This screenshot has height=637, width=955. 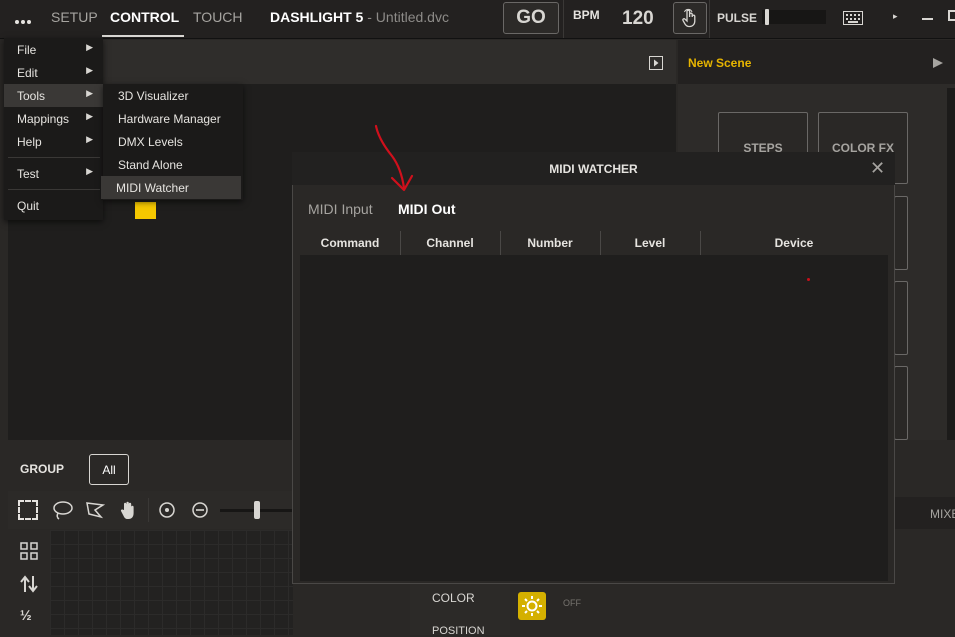 I want to click on menu-item-midi-watcher: MIDI Watcher, so click(x=171, y=187).